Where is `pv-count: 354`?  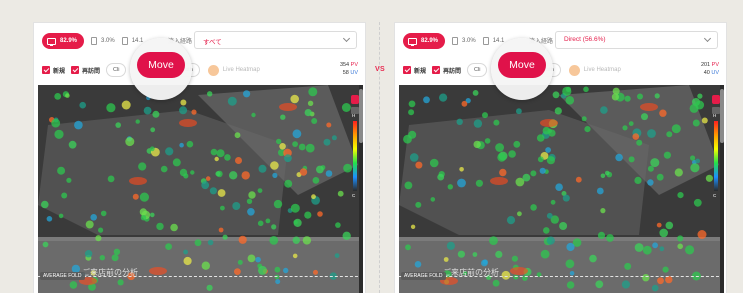
pv-count: 354 is located at coordinates (344, 65).